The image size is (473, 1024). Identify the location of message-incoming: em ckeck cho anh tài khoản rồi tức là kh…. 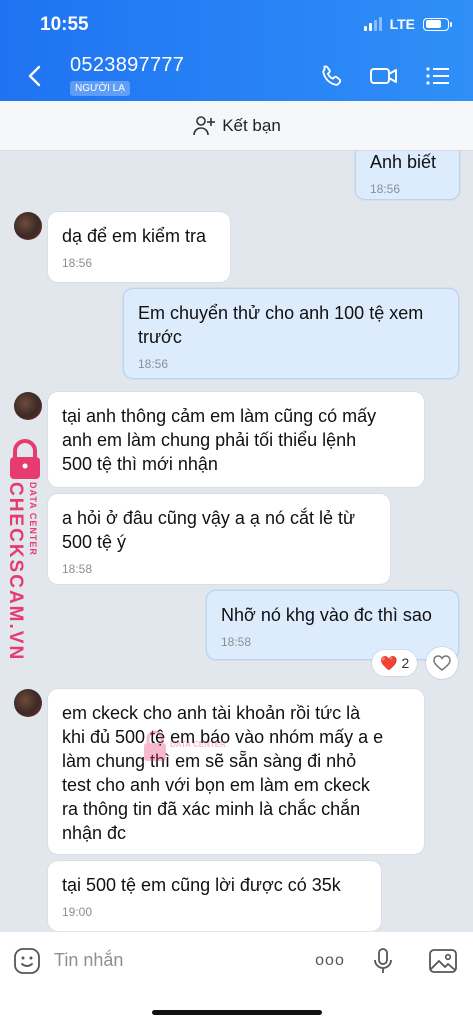
(236, 771).